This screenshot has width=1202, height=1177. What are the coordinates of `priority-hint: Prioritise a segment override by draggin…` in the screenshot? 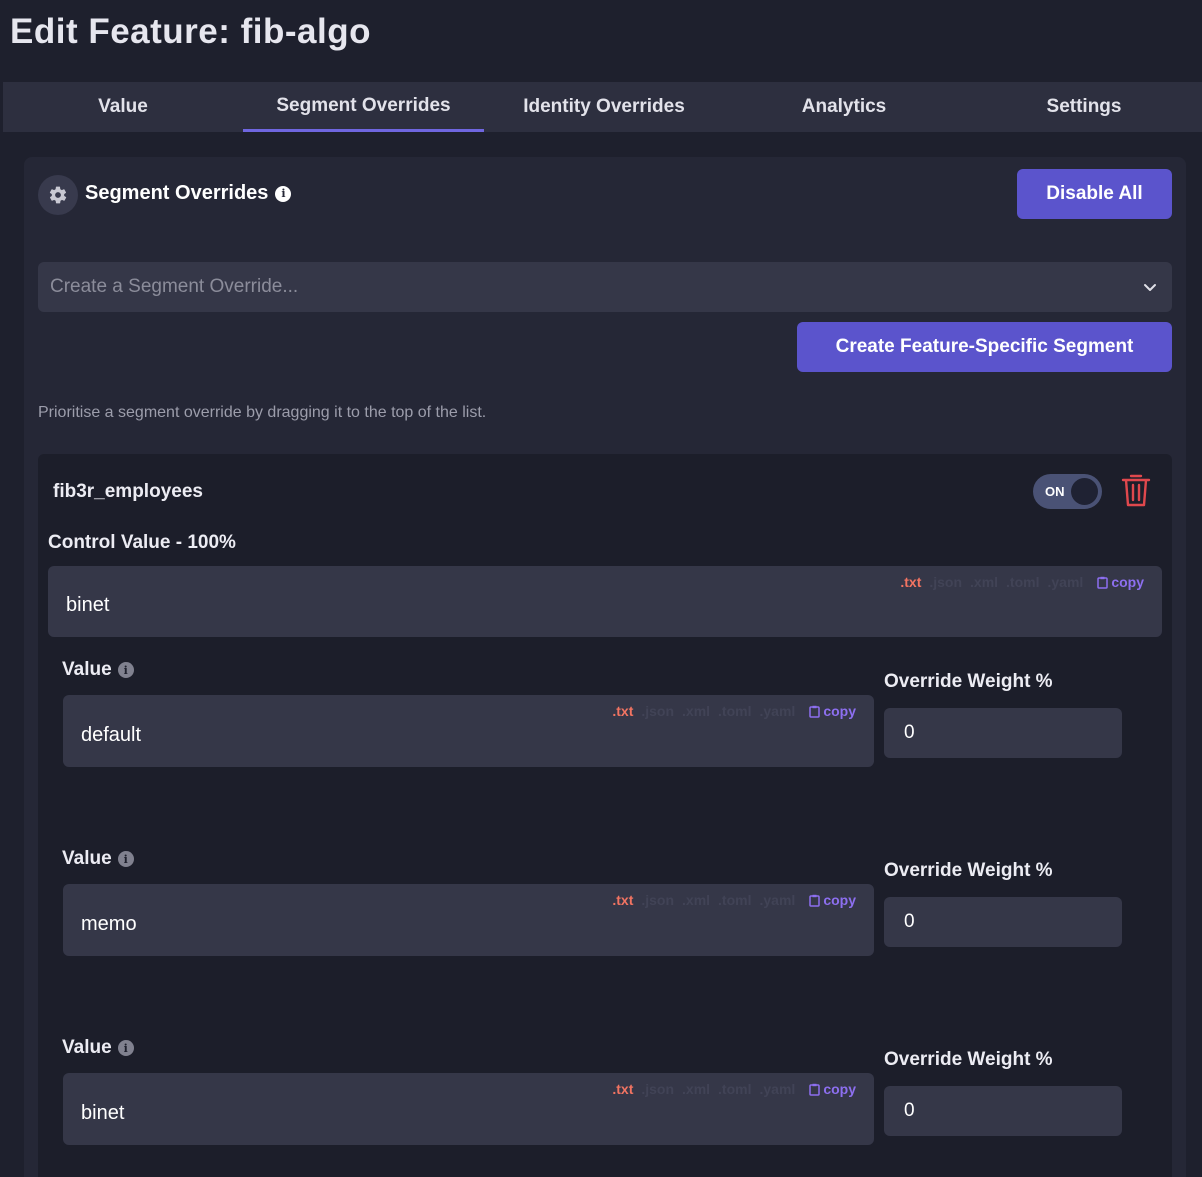 It's located at (262, 412).